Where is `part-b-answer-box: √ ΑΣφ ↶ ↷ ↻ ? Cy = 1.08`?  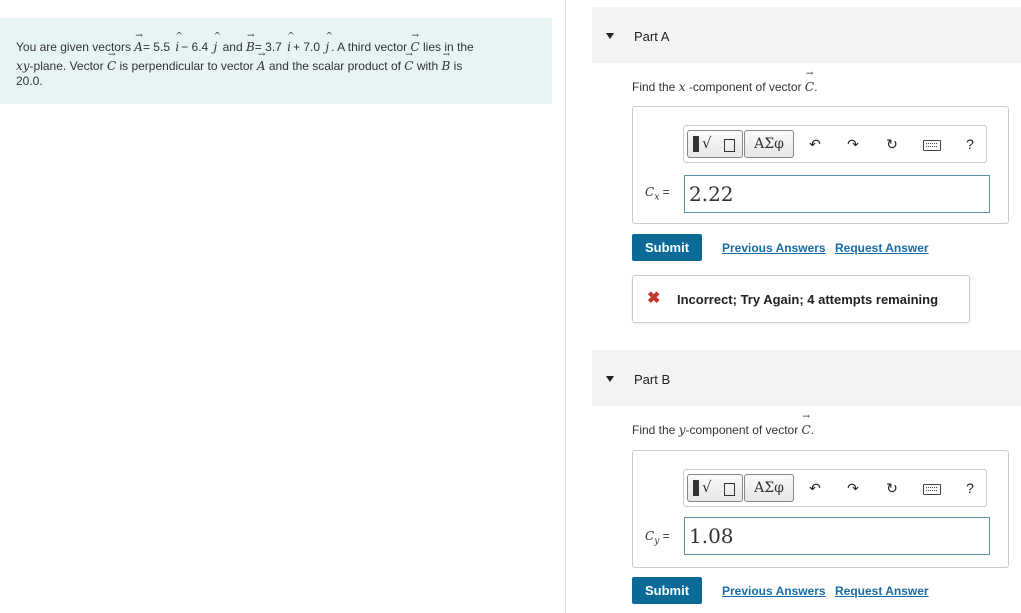
part-b-answer-box: √ ΑΣφ ↶ ↷ ↻ ? Cy = 1.08 is located at coordinates (820, 509).